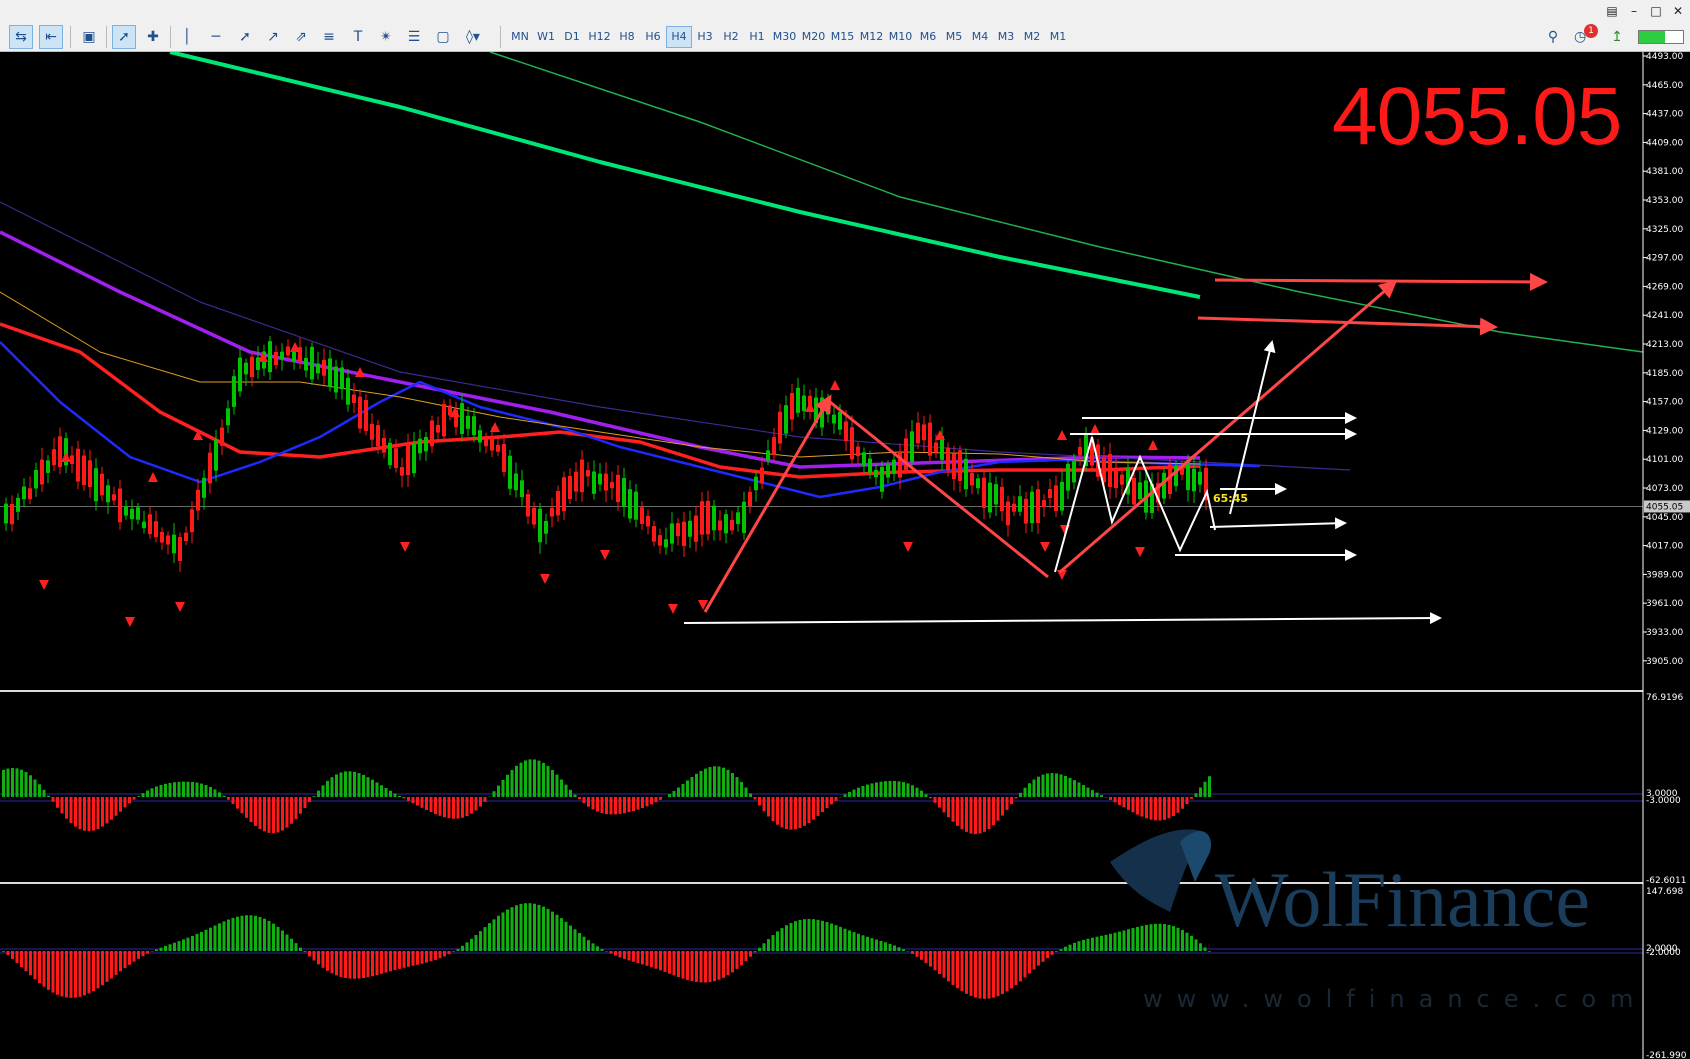 Image resolution: width=1690 pixels, height=1059 pixels. What do you see at coordinates (757, 37) in the screenshot?
I see `timeframe-h1: H1` at bounding box center [757, 37].